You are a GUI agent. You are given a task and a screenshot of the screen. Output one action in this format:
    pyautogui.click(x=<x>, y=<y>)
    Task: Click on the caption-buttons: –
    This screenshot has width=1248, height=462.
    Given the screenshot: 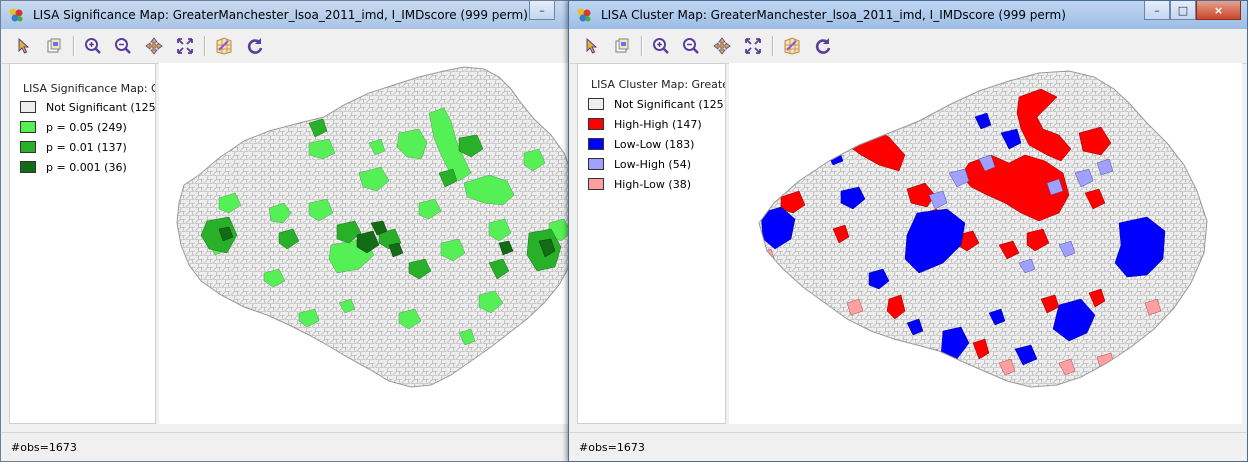 What is the action you would take?
    pyautogui.click(x=542, y=11)
    